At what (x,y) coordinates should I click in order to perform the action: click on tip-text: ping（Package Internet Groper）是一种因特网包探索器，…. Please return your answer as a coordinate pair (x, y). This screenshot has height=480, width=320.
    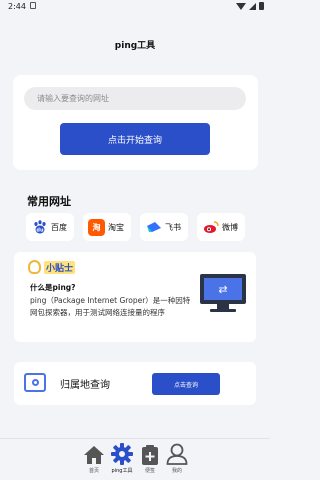
    Looking at the image, I should click on (110, 306).